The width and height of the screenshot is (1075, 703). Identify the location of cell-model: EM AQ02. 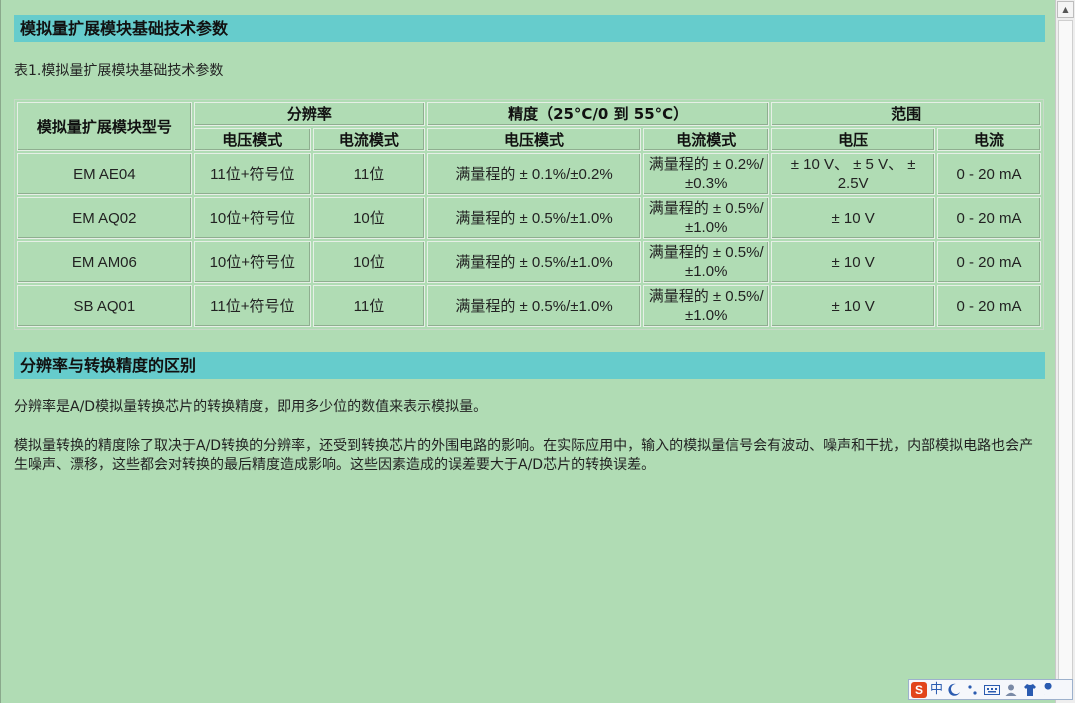
(104, 218).